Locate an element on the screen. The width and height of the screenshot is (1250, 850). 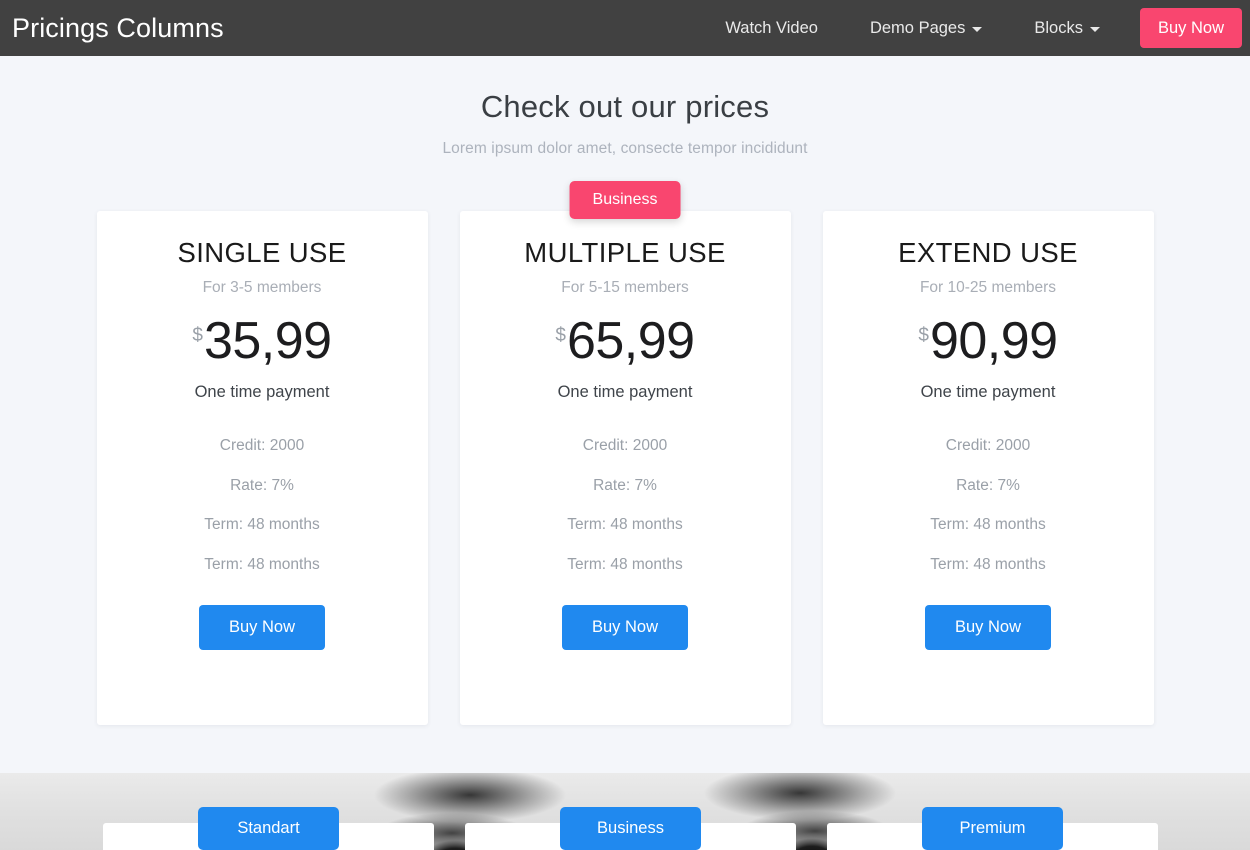
plan-price: $ 90,99 is located at coordinates (988, 340).